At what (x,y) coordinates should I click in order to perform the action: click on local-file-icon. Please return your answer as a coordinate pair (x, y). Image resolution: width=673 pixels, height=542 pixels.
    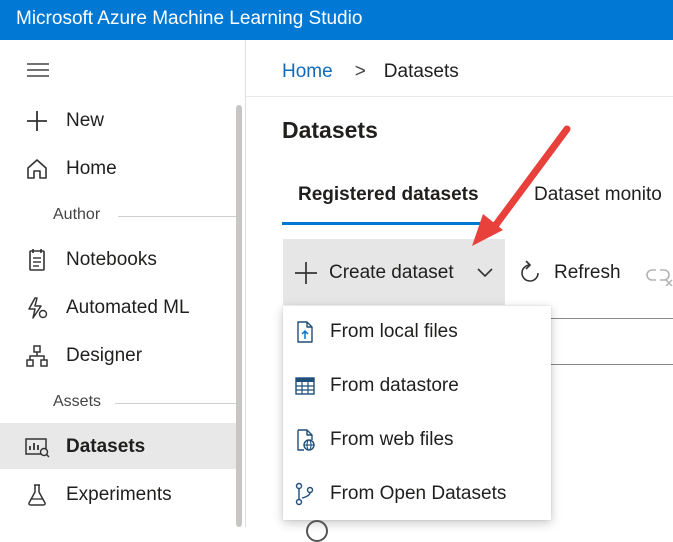
    Looking at the image, I should click on (305, 332).